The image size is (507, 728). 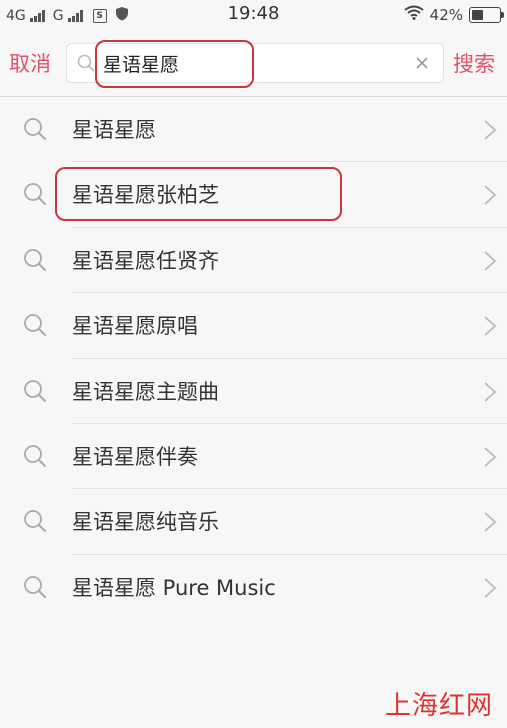 I want to click on search-box, so click(x=255, y=63).